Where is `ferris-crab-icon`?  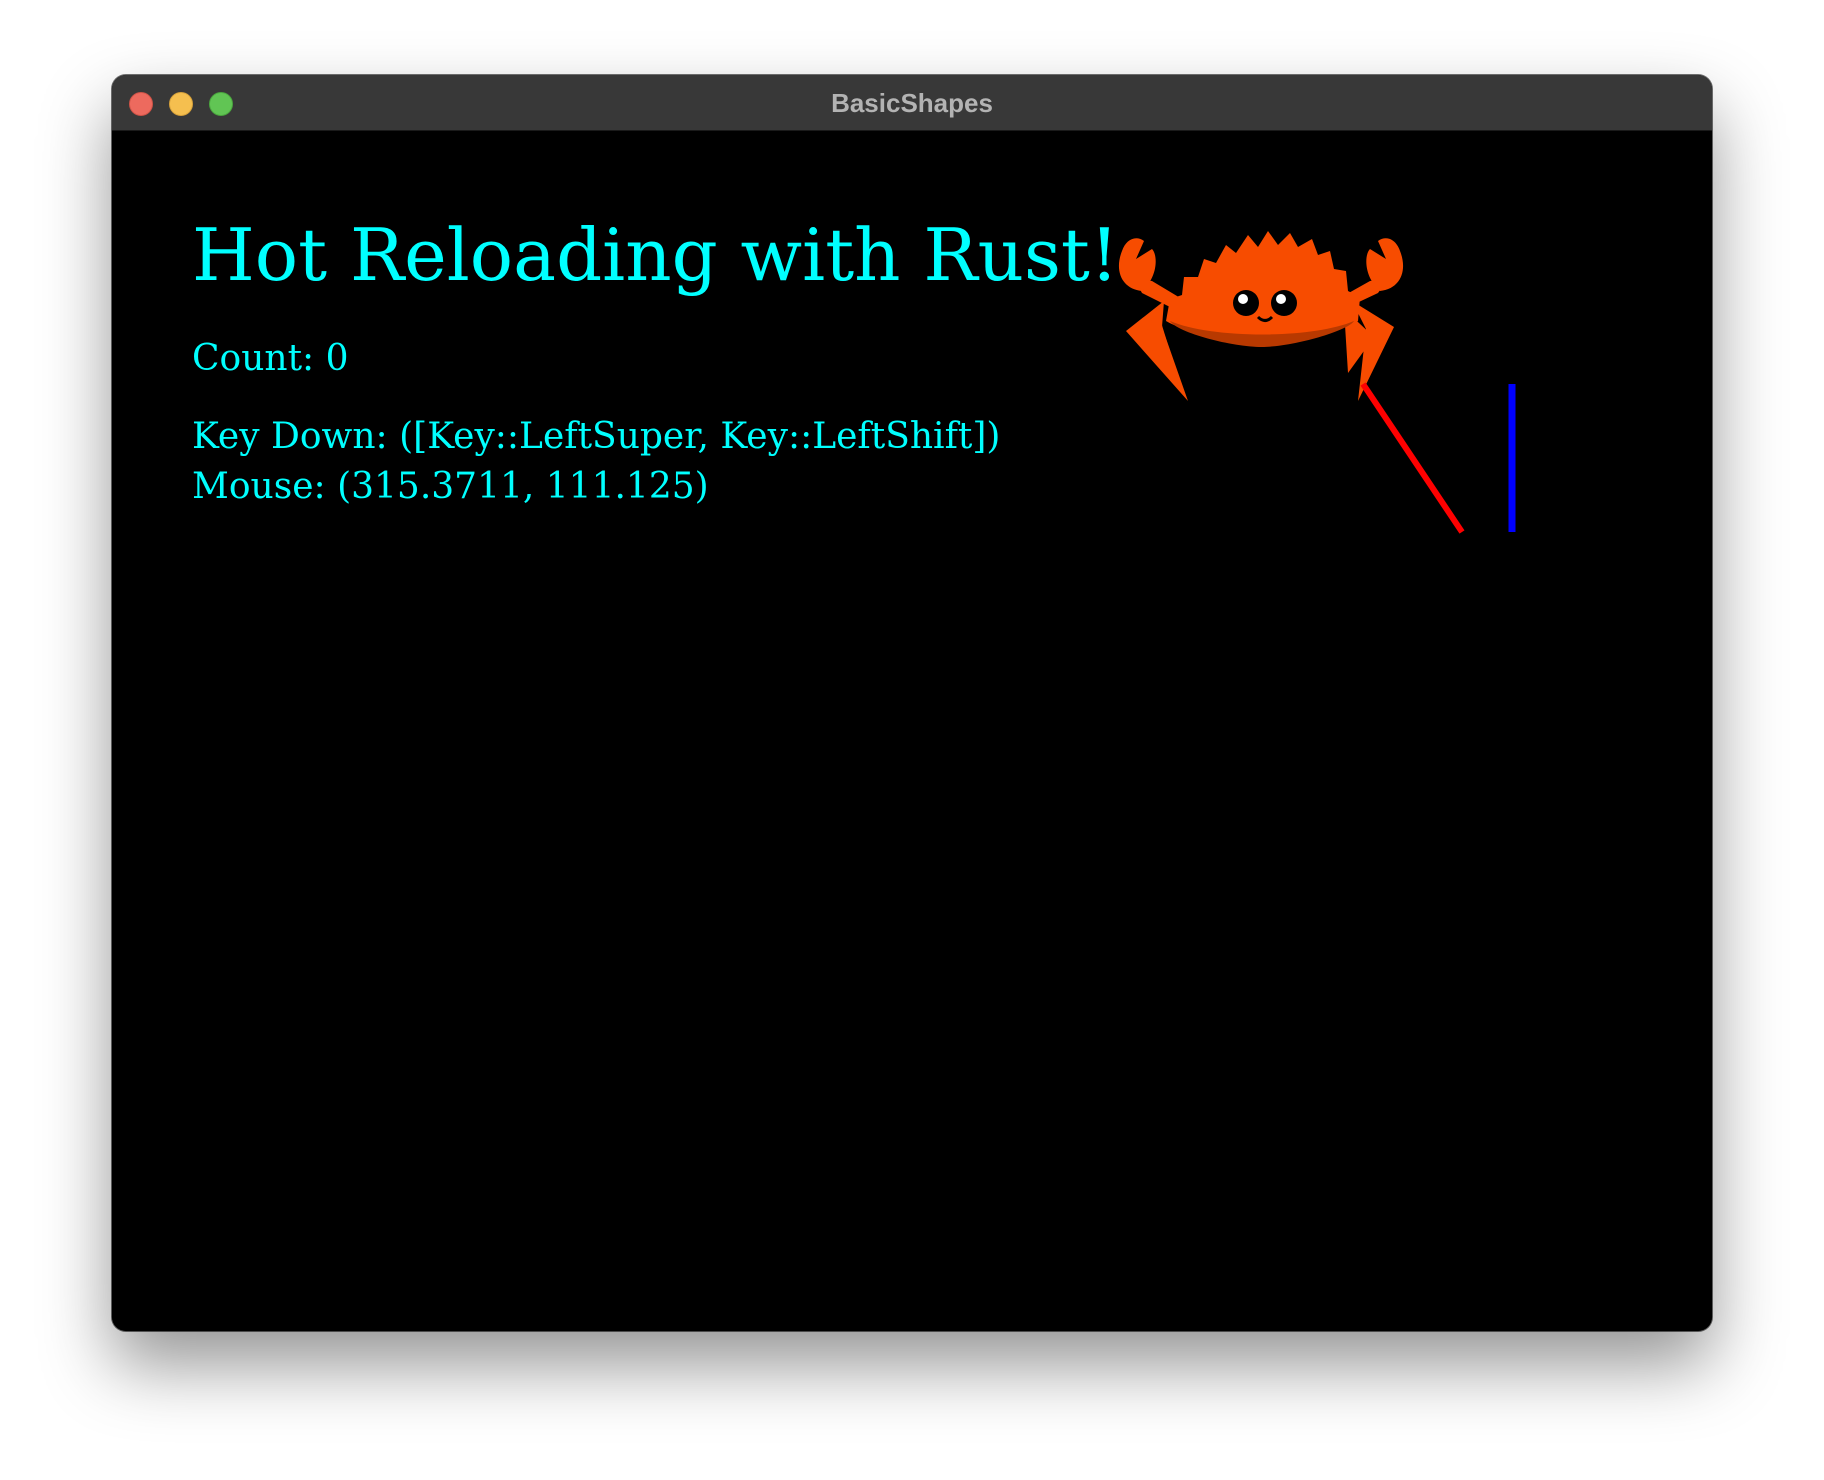 ferris-crab-icon is located at coordinates (1261, 316).